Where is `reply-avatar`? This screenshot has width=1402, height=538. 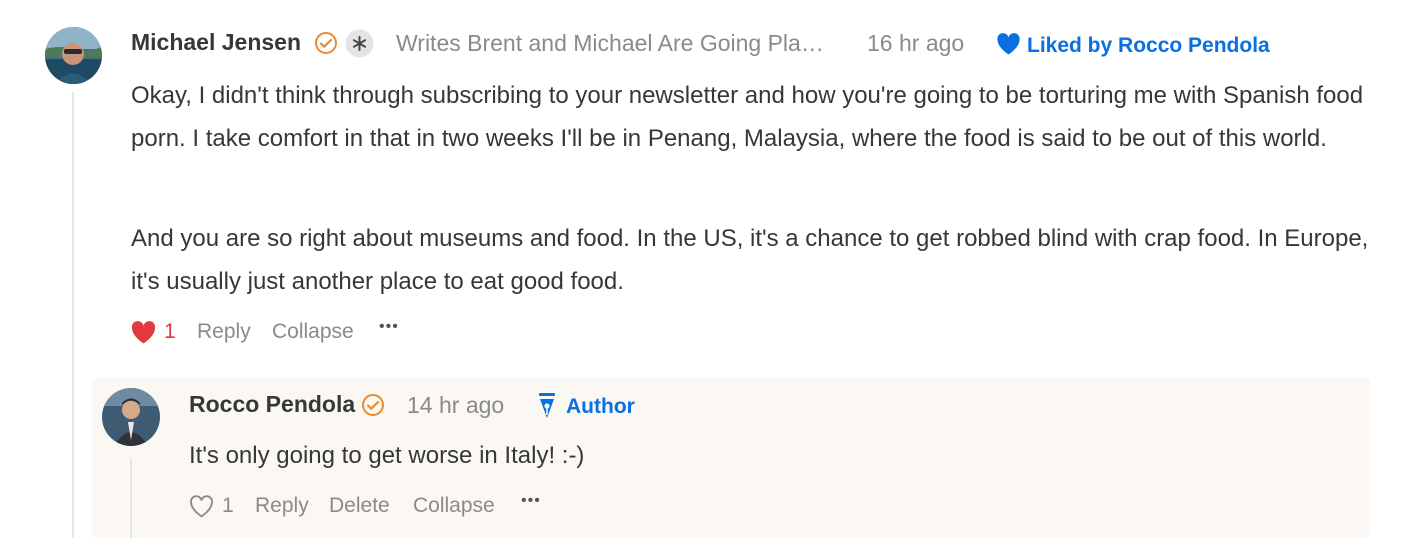
reply-avatar is located at coordinates (131, 417).